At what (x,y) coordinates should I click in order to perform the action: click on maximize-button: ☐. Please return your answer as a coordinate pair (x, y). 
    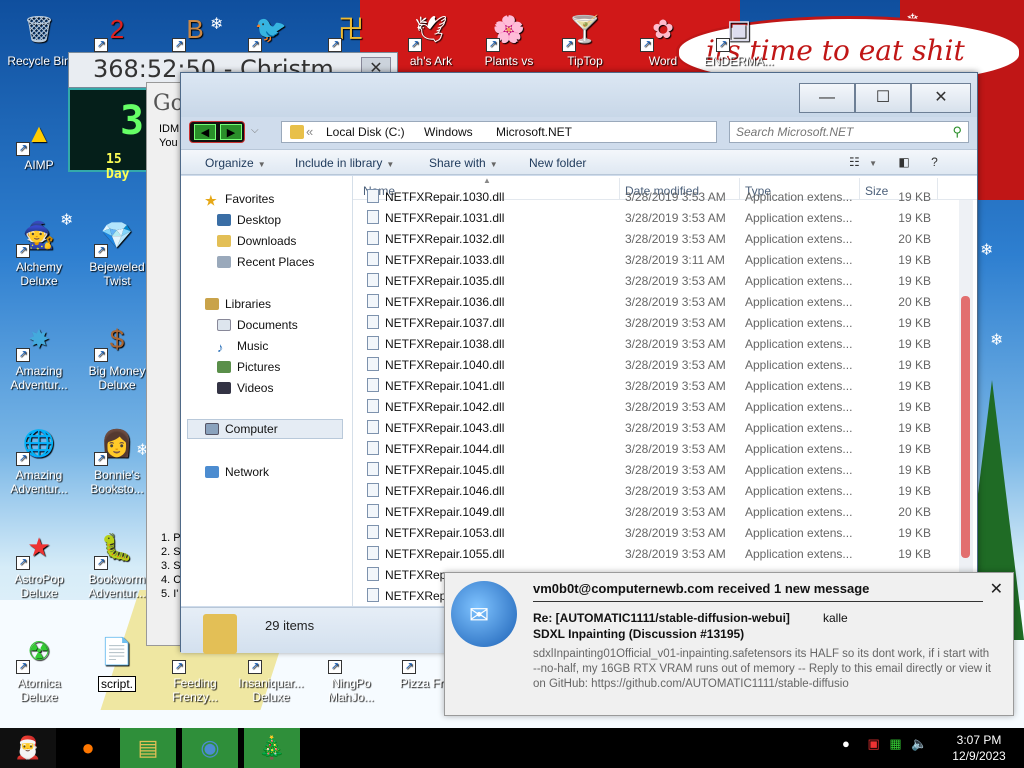
    Looking at the image, I should click on (883, 98).